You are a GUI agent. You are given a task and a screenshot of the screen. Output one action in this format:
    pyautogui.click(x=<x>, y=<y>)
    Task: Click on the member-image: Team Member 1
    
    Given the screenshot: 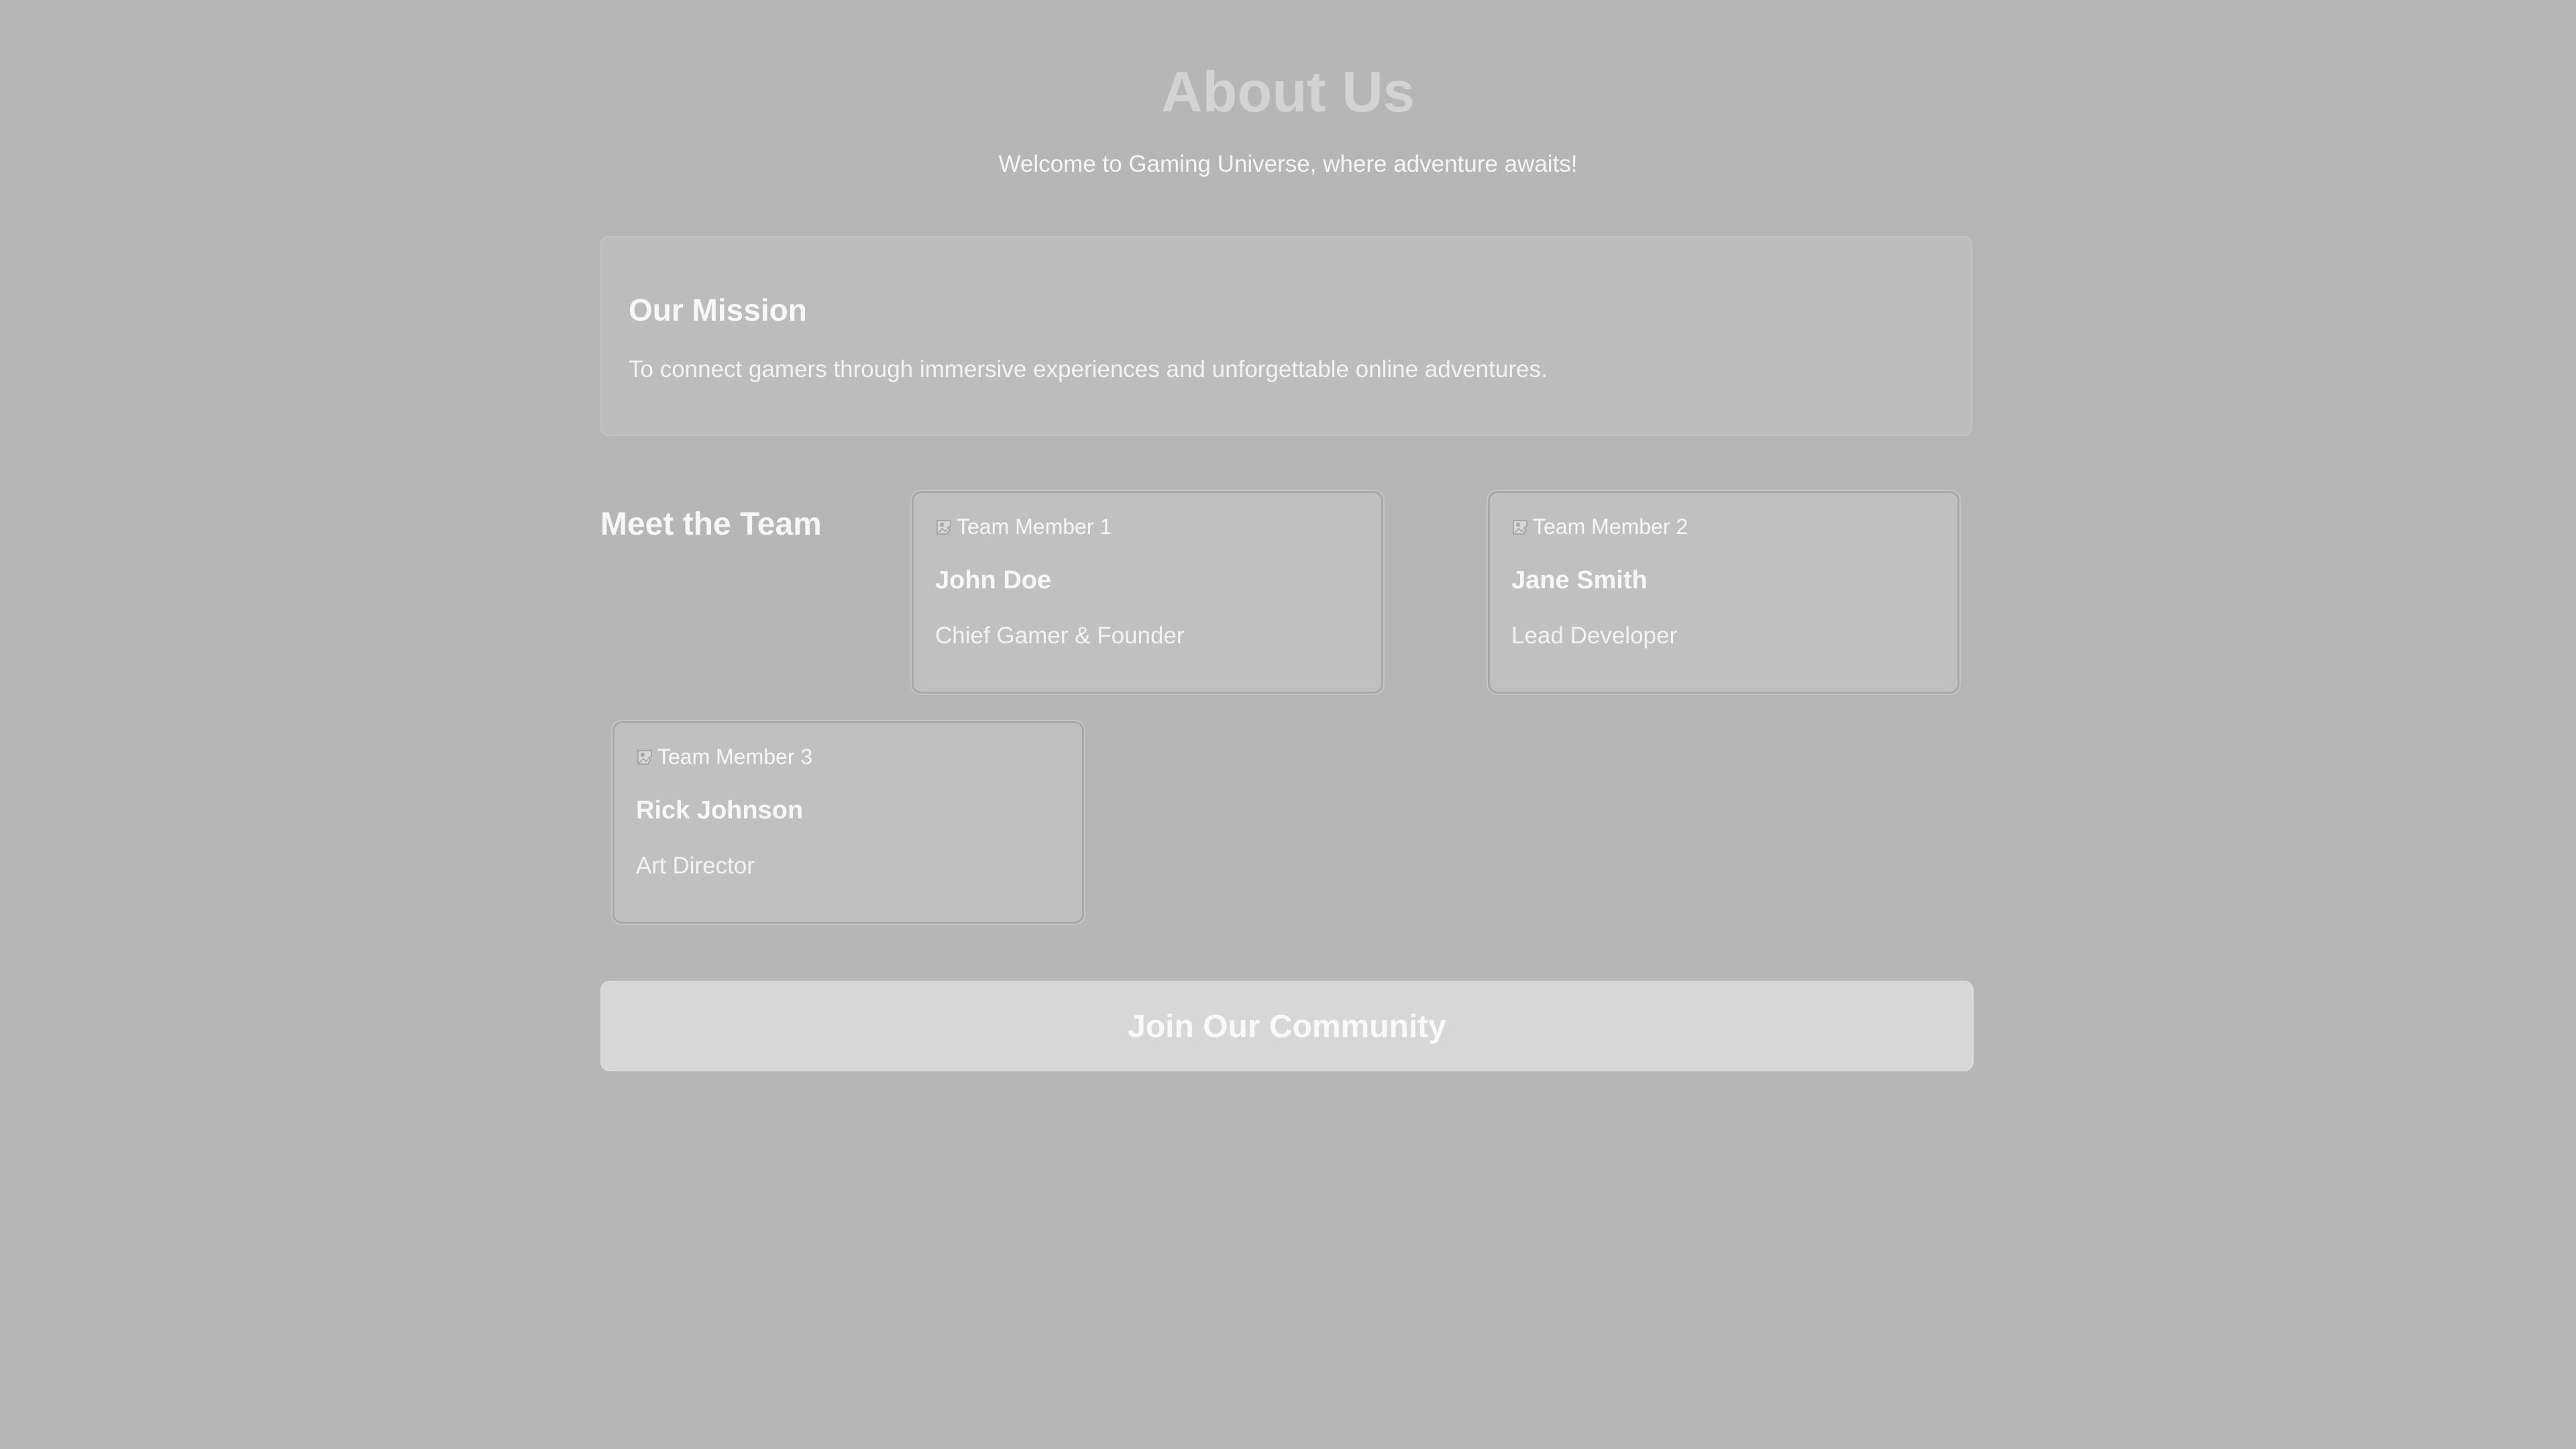 What is the action you would take?
    pyautogui.click(x=1023, y=526)
    